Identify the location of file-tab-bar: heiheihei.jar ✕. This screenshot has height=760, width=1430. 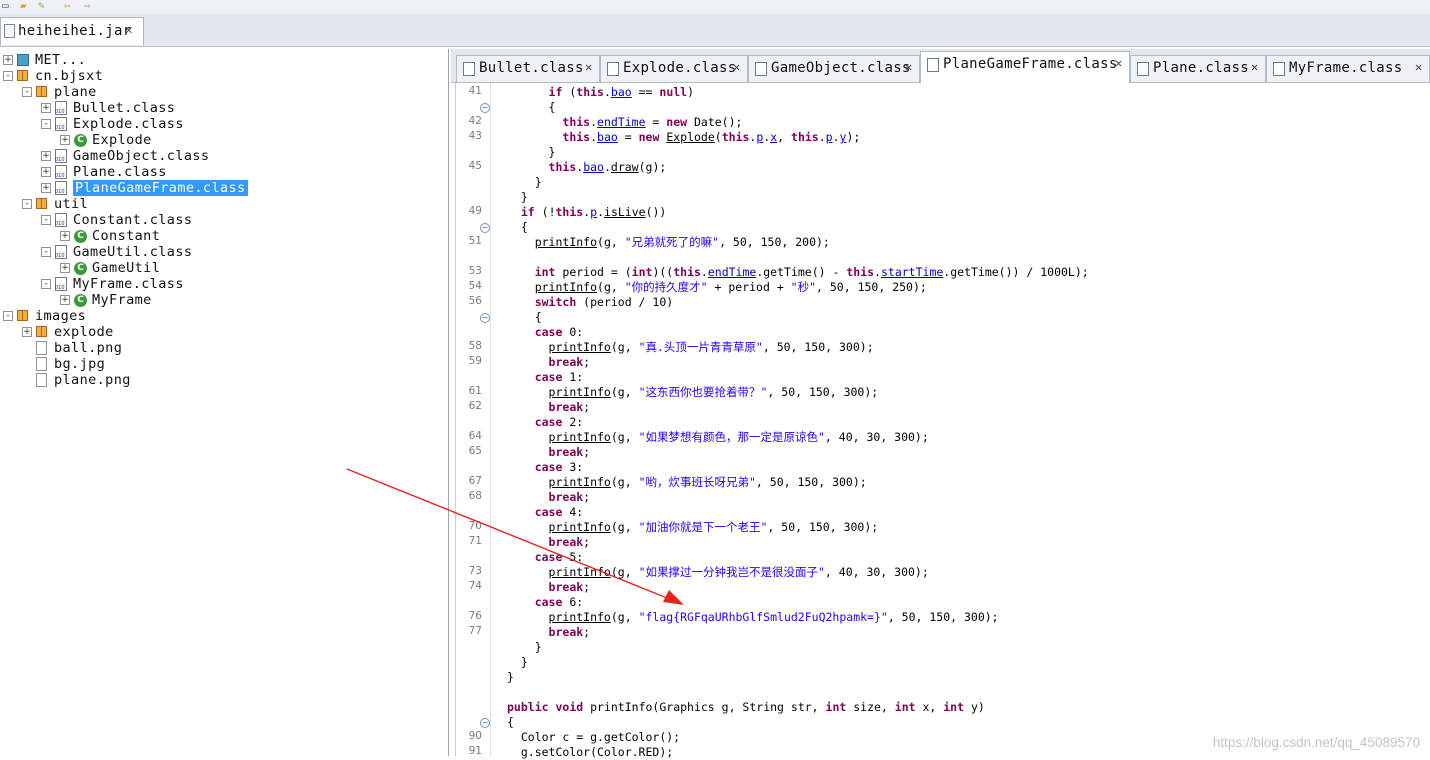
(715, 30).